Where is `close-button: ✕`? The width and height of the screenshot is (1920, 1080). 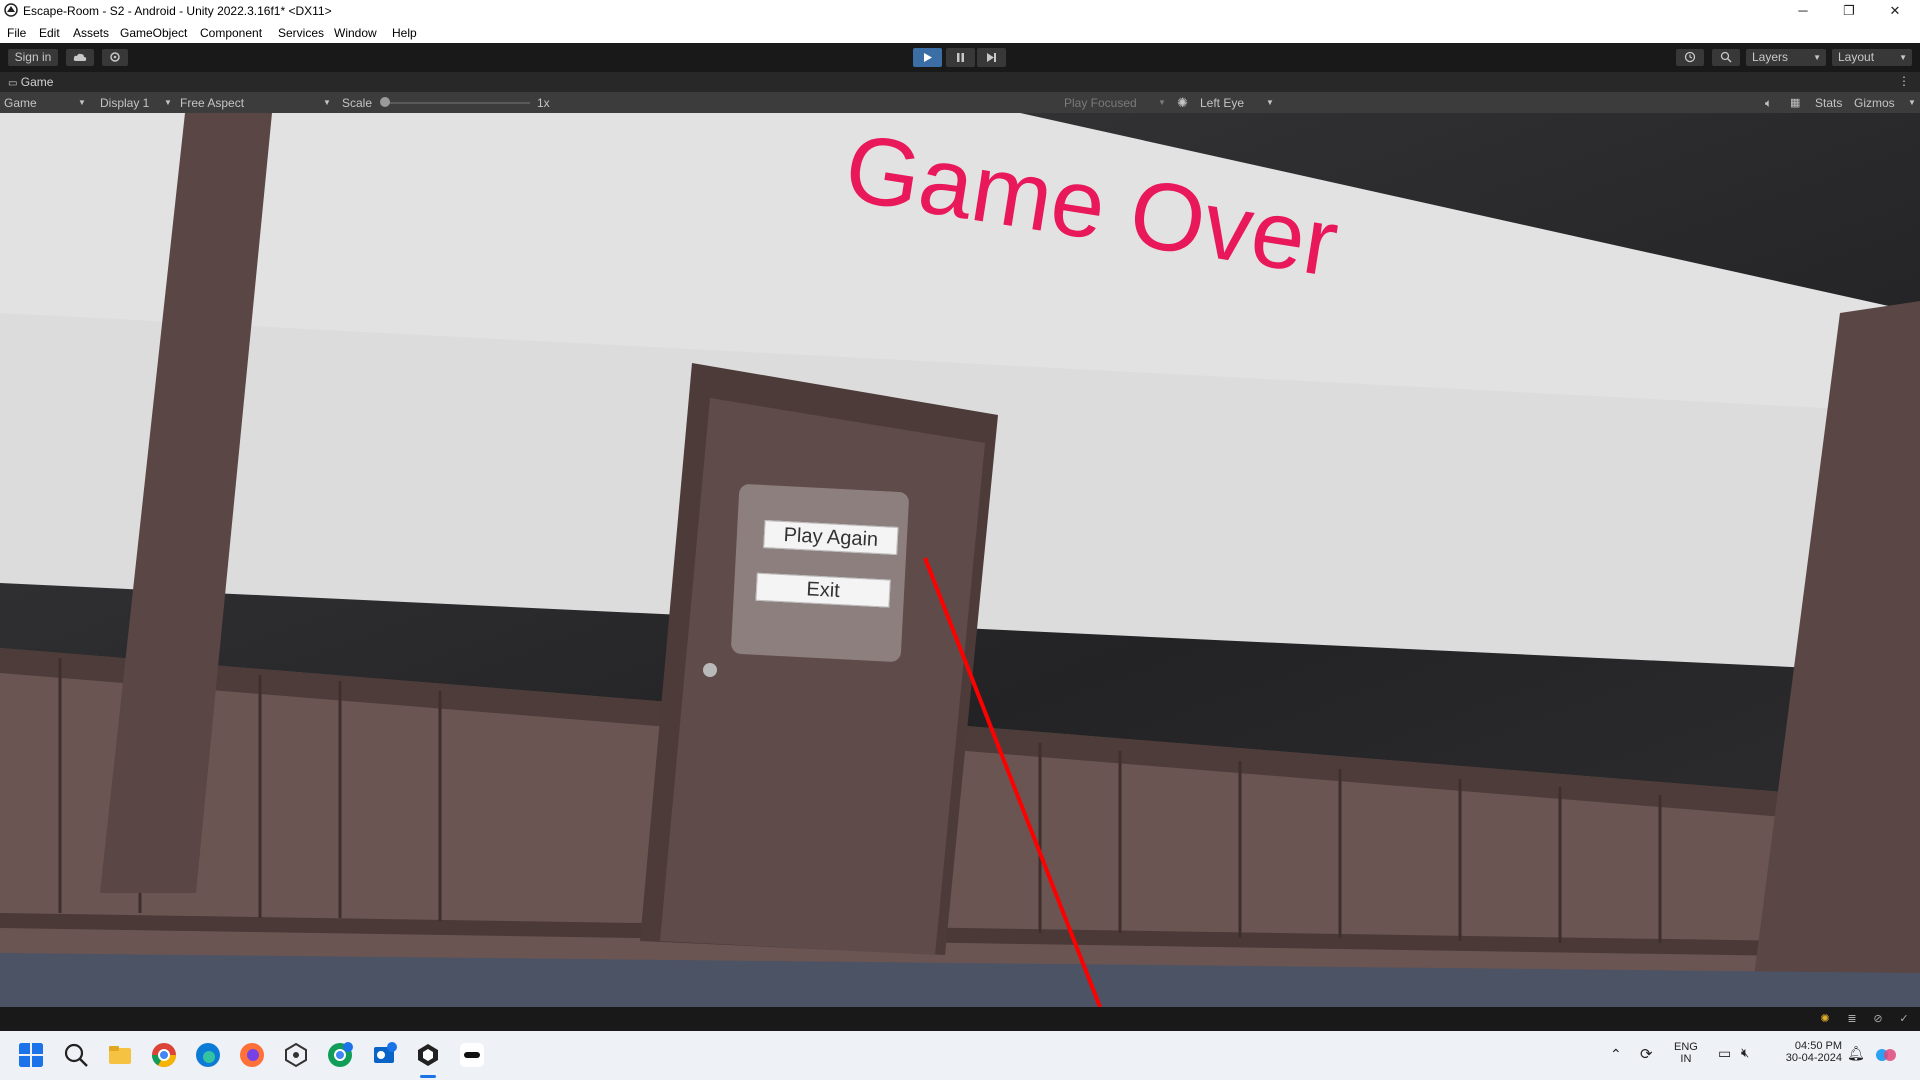 close-button: ✕ is located at coordinates (1895, 10).